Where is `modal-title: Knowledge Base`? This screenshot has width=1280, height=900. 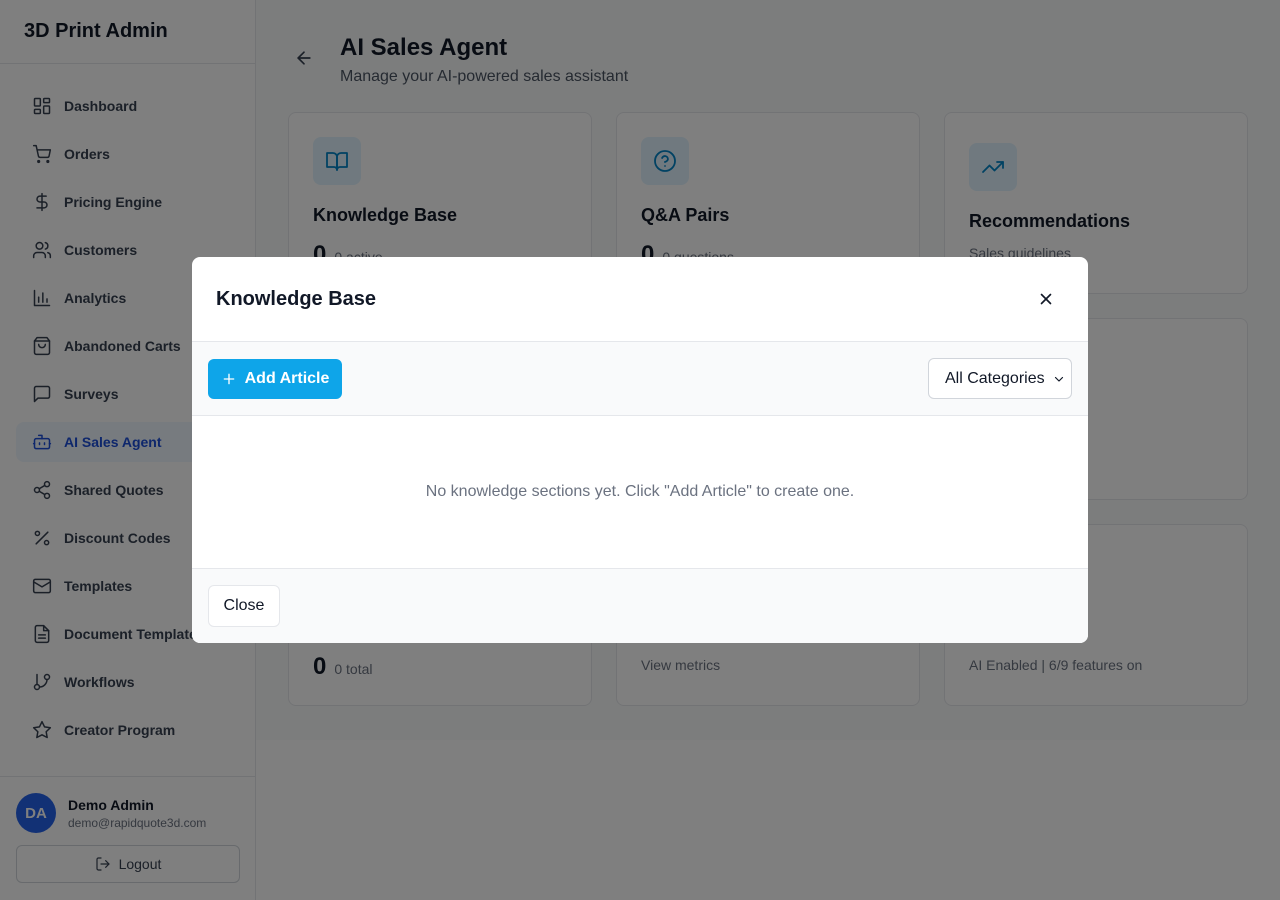 modal-title: Knowledge Base is located at coordinates (296, 299).